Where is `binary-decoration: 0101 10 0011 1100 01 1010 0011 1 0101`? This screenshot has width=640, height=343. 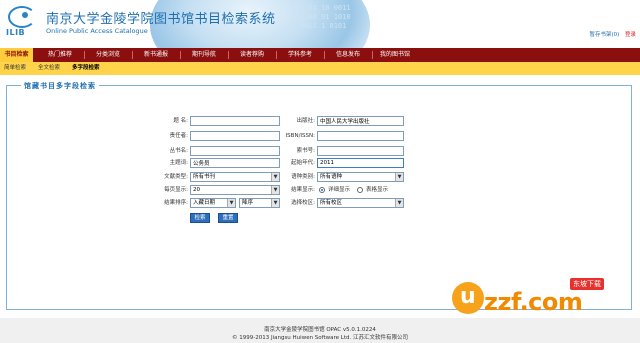
binary-decoration: 0101 10 0011 1100 01 1010 0011 1 0101 is located at coordinates (325, 17).